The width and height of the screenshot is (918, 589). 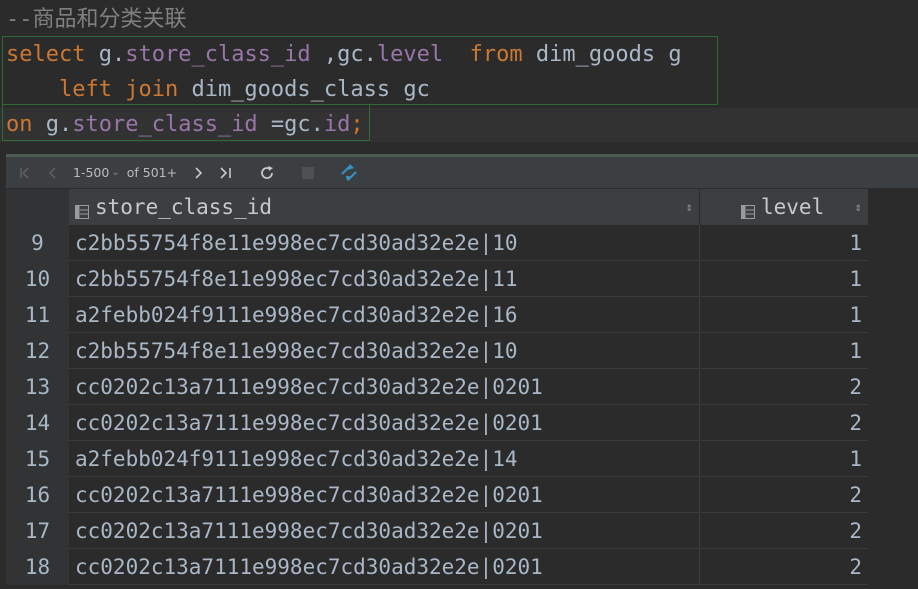 What do you see at coordinates (37, 387) in the screenshot?
I see `row-number: 13` at bounding box center [37, 387].